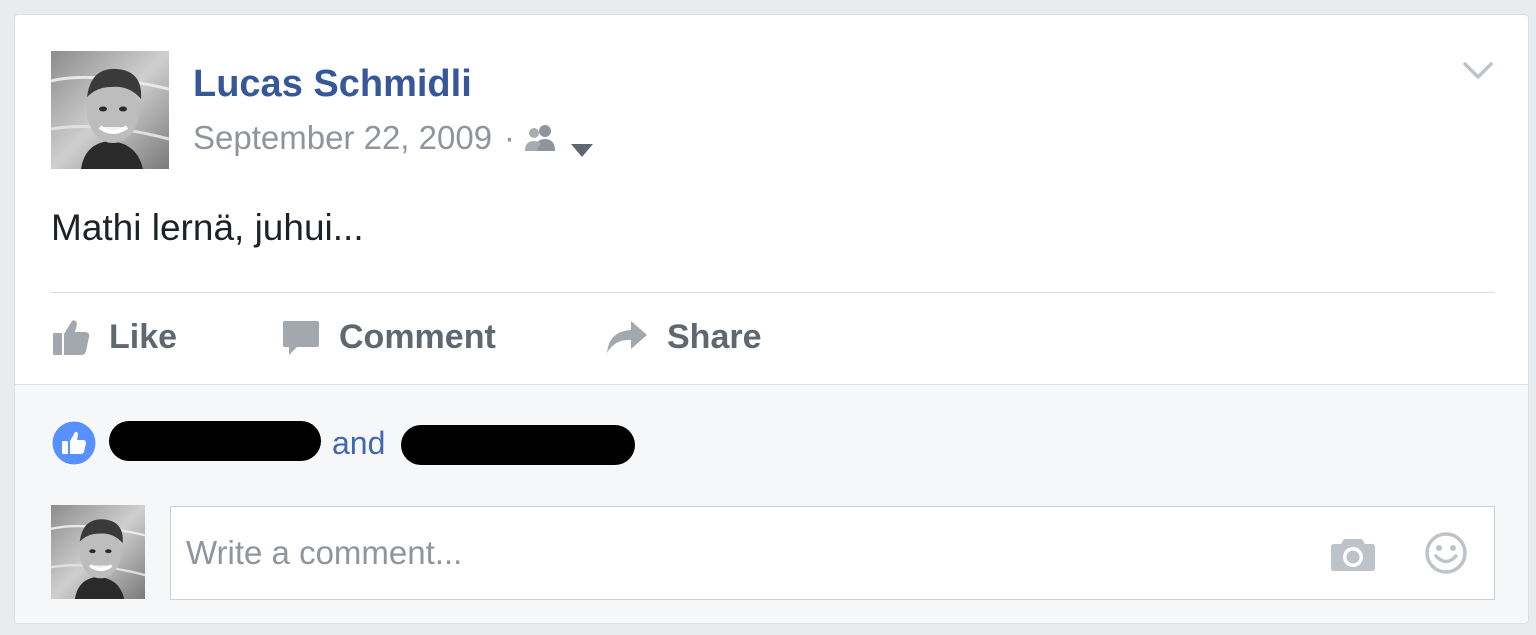 This screenshot has height=635, width=1536. I want to click on like-label: Like, so click(143, 336).